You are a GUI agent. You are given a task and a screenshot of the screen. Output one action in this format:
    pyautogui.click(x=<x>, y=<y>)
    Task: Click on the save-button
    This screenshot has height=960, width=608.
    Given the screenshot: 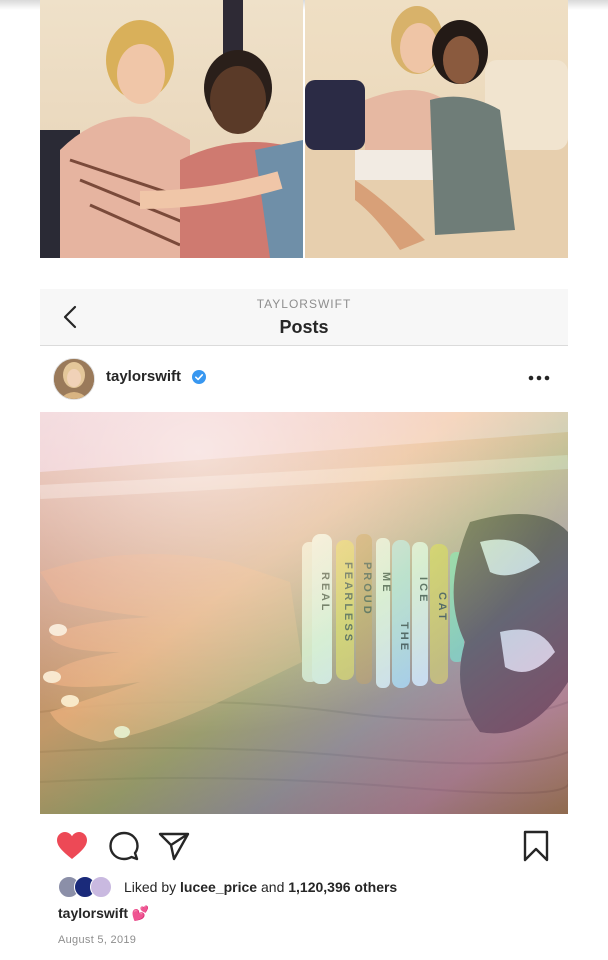 What is the action you would take?
    pyautogui.click(x=536, y=846)
    